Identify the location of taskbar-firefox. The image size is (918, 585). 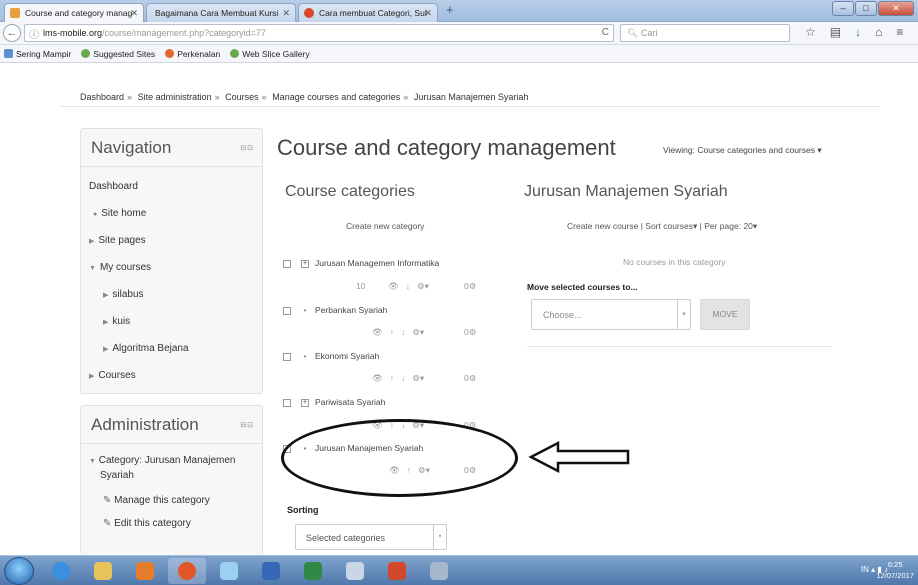
(187, 571).